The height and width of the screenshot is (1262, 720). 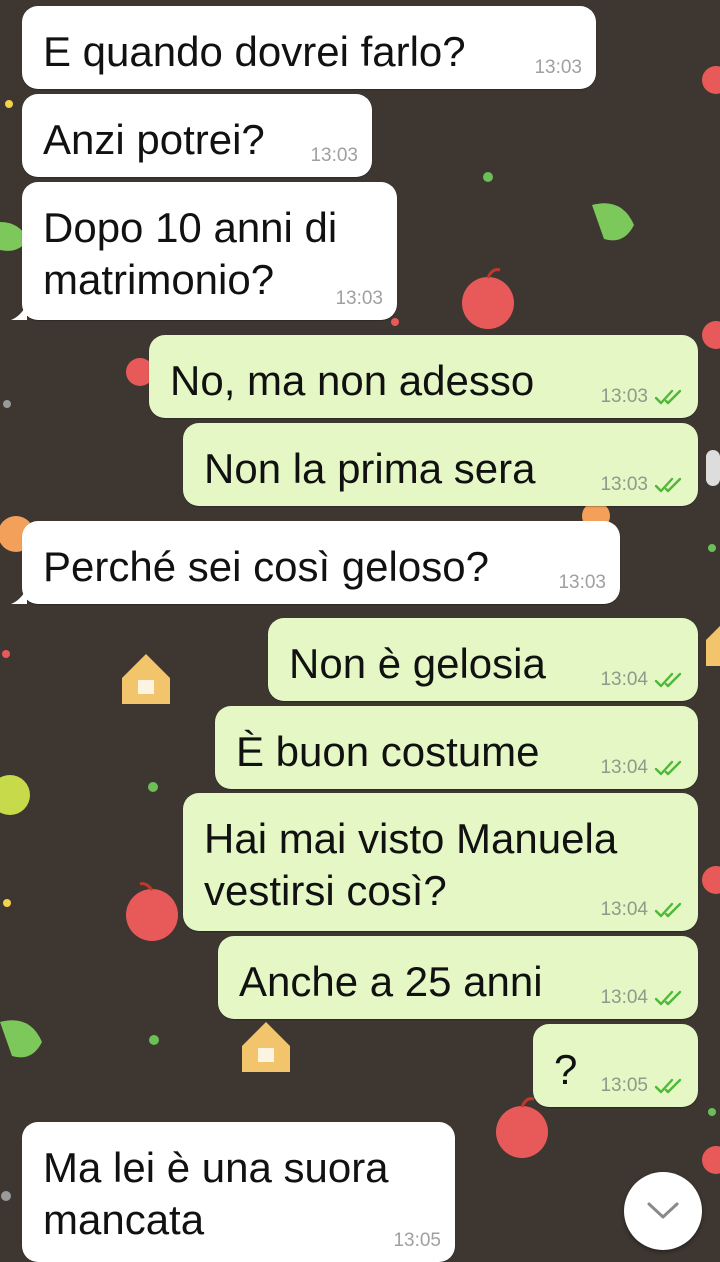 I want to click on chevron-down-icon, so click(x=663, y=1210).